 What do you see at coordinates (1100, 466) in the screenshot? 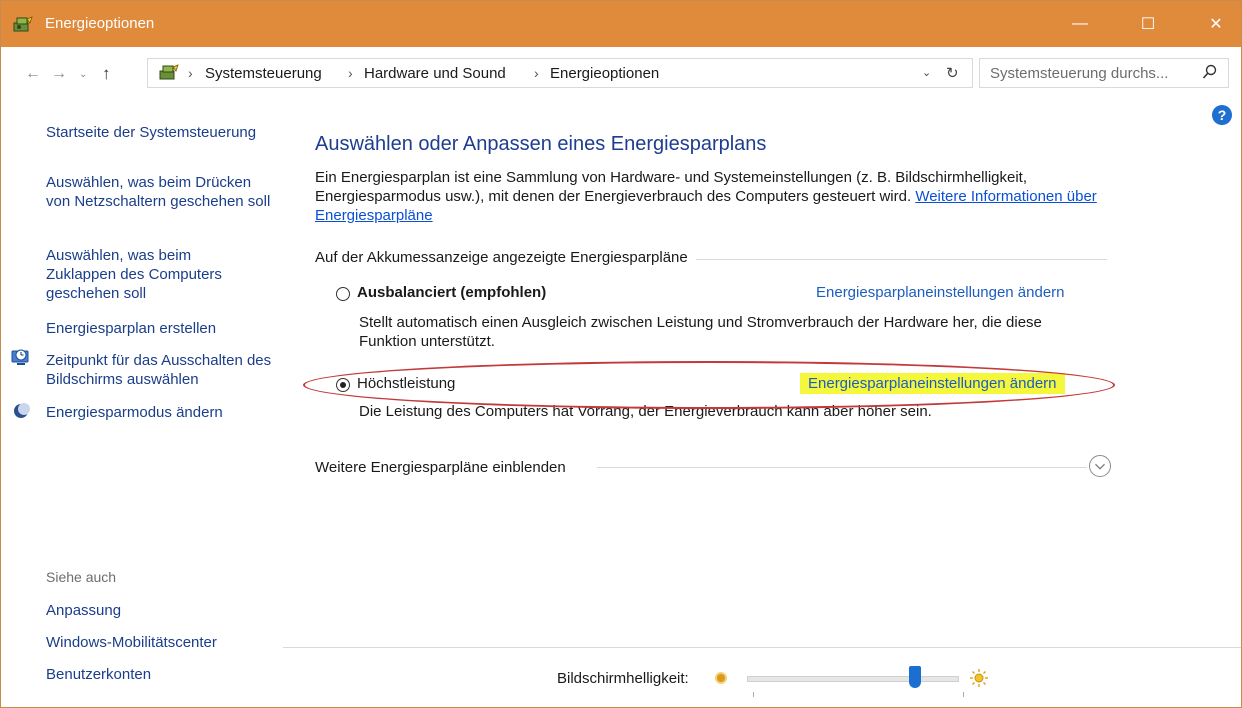
I see `chevron-down-icon` at bounding box center [1100, 466].